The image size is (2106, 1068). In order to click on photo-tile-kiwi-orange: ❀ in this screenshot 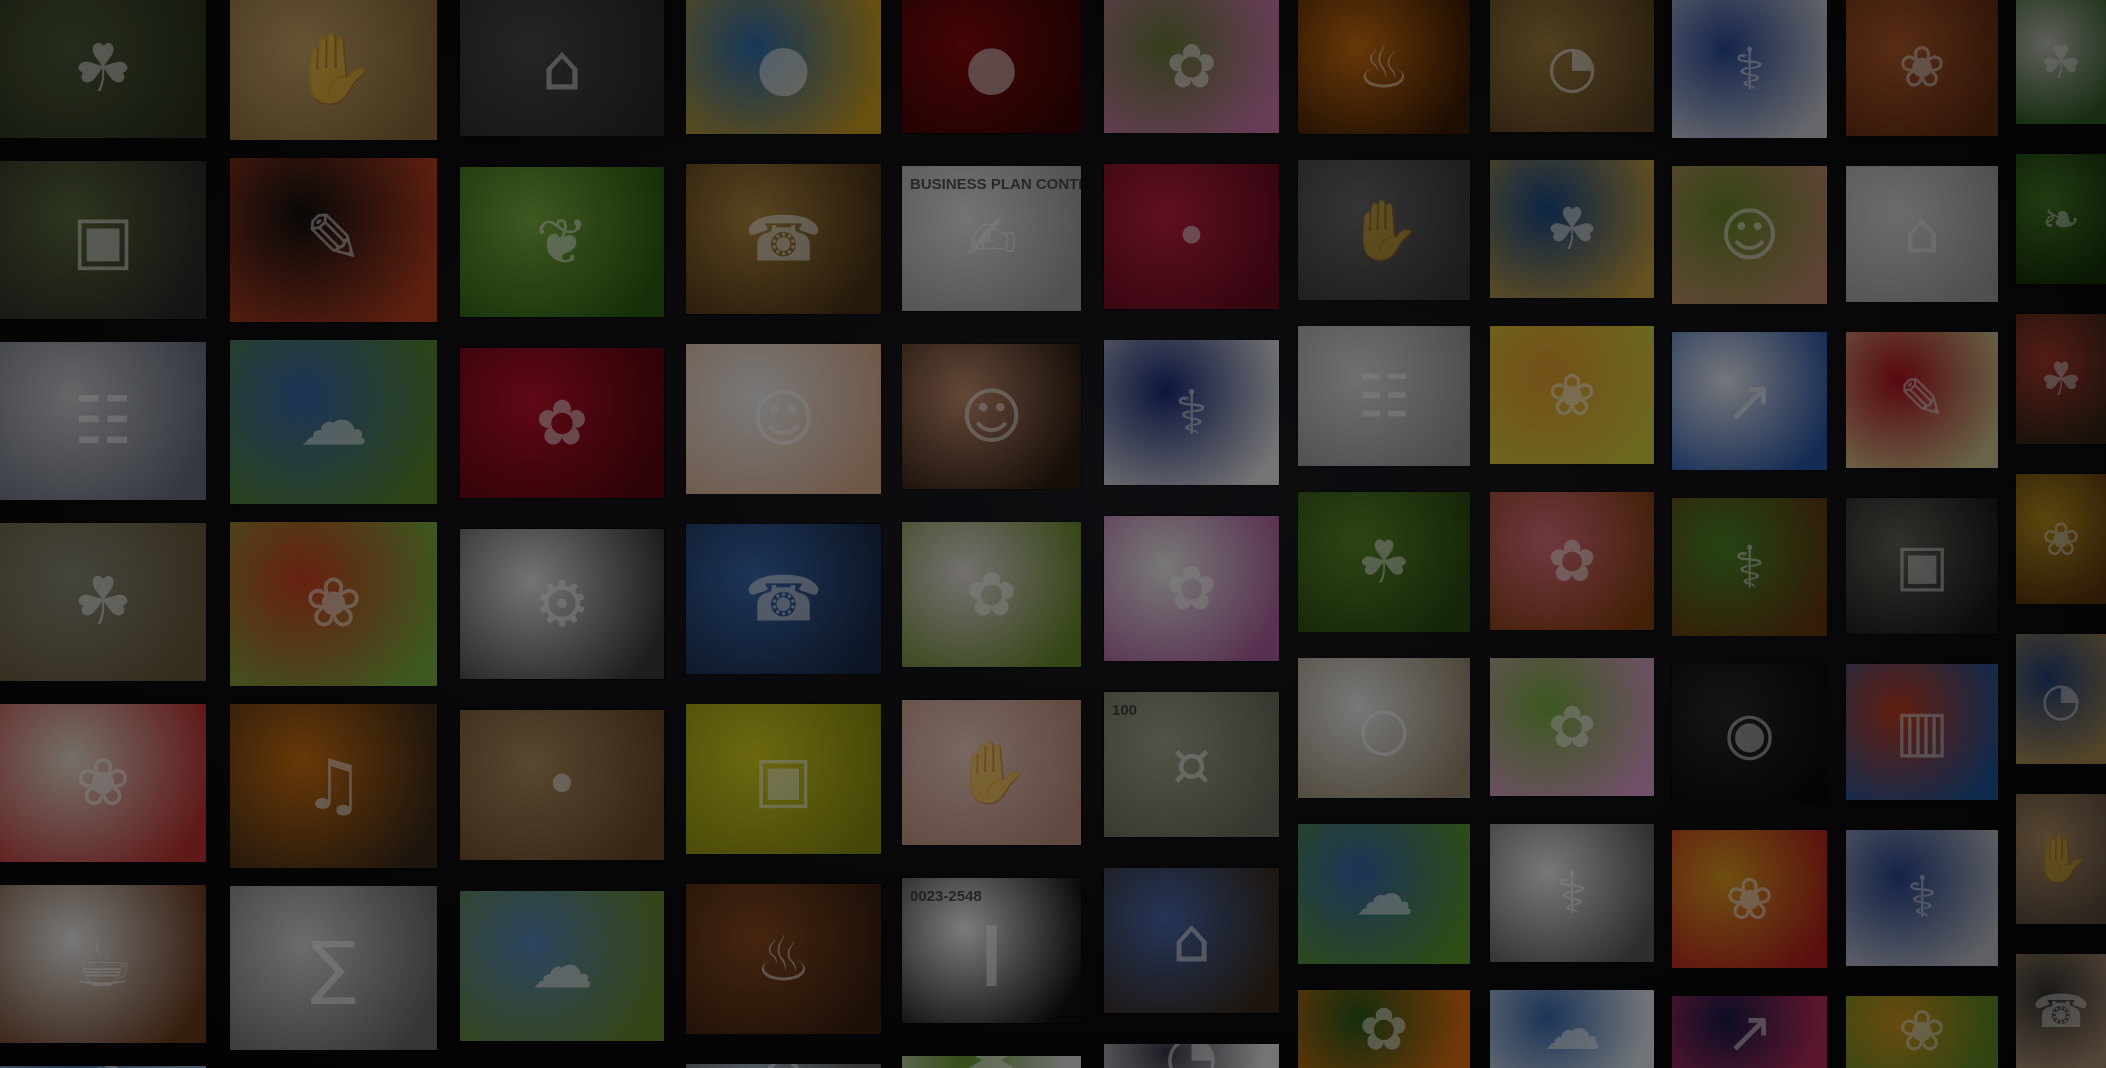, I will do `click(1922, 1032)`.